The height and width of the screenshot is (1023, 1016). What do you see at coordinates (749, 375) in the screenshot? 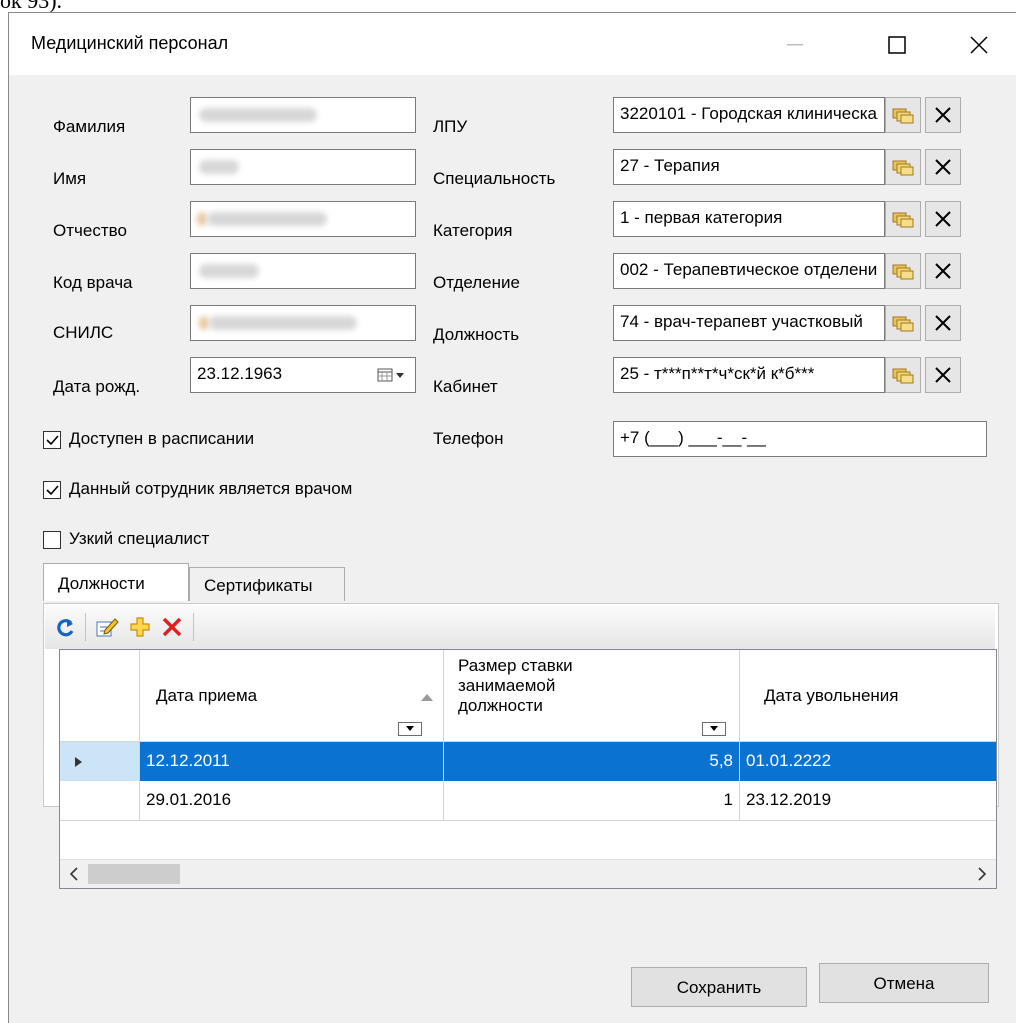
I see `cabinet-field: 25 - т***п**т*ч*ск*й к*б***` at bounding box center [749, 375].